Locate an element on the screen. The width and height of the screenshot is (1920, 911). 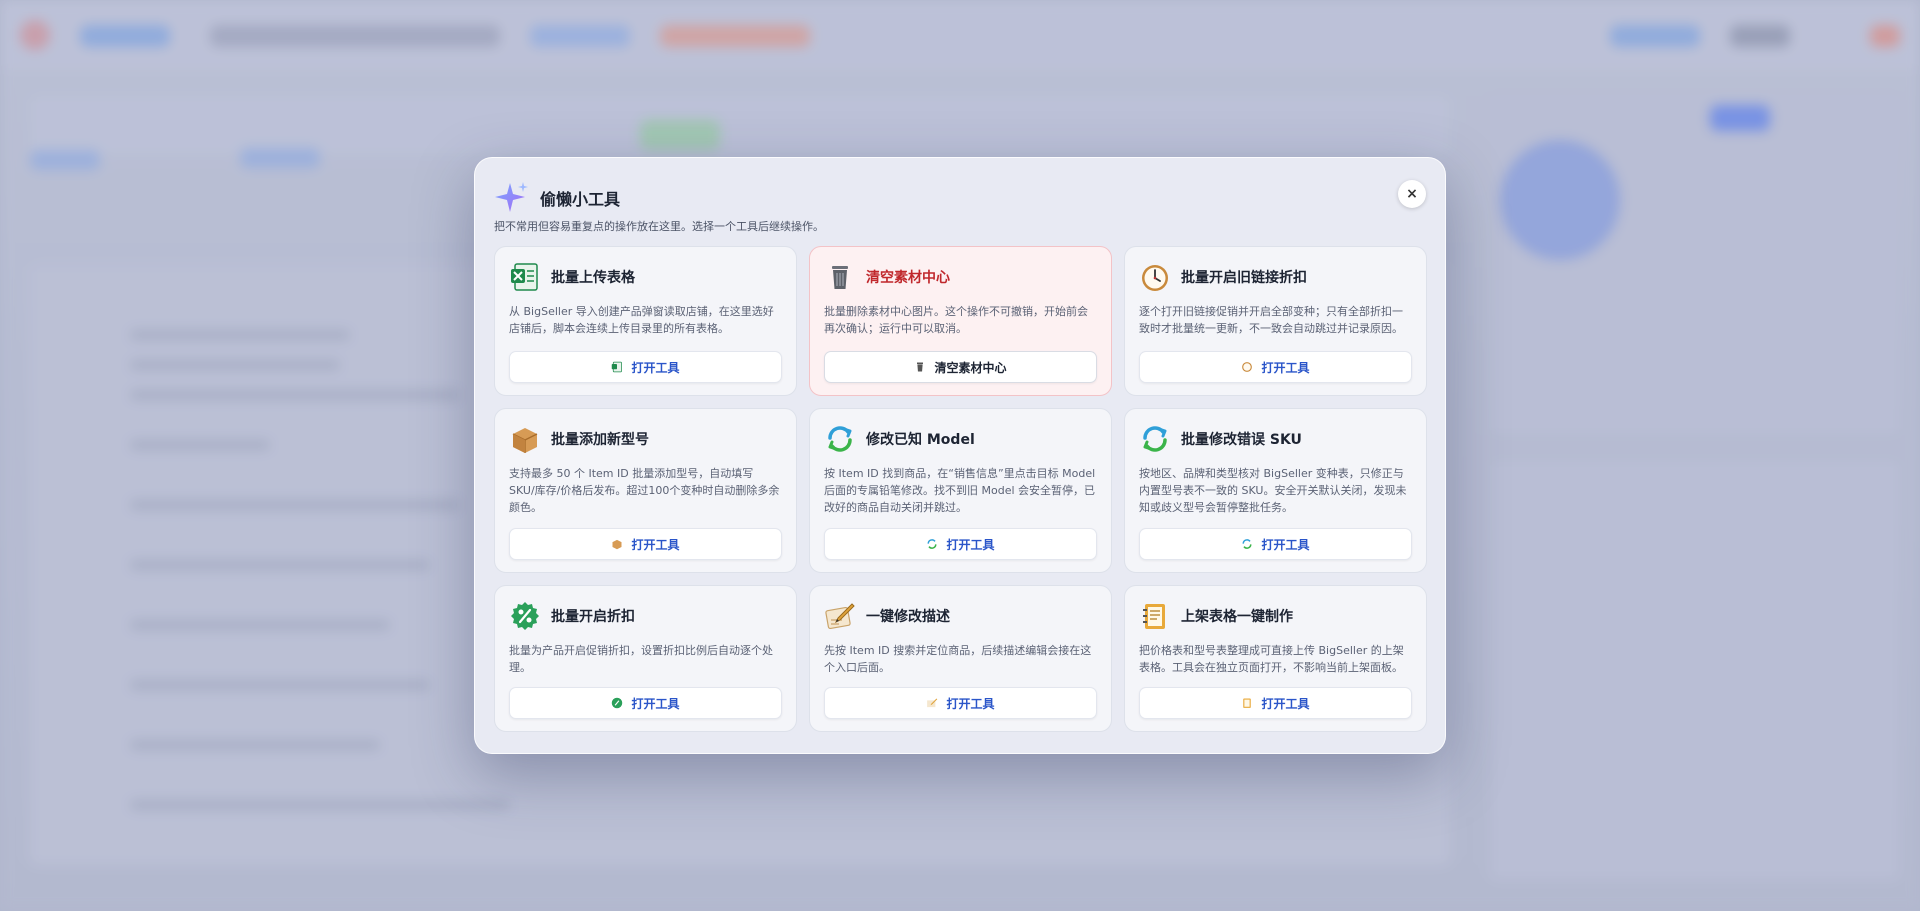
clear-media-center-button-label: 清空素材中心 is located at coordinates (970, 367).